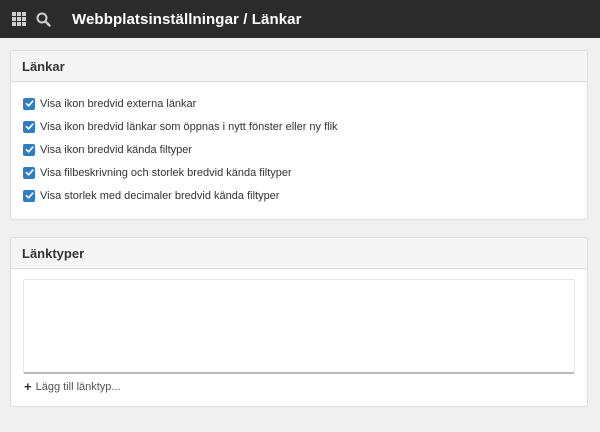 Image resolution: width=600 pixels, height=432 pixels. Describe the element at coordinates (299, 253) in the screenshot. I see `linktypes-panel-title: Länktyper` at that location.